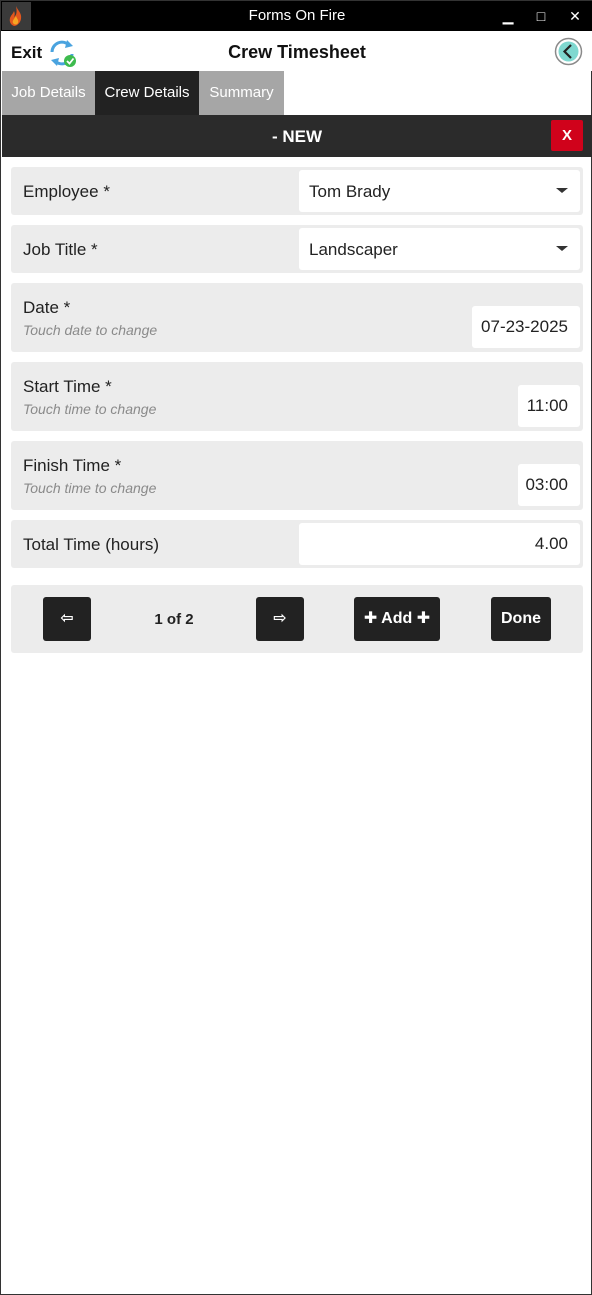 This screenshot has height=1295, width=592. I want to click on finish-time-hint: Touch time to change, so click(90, 488).